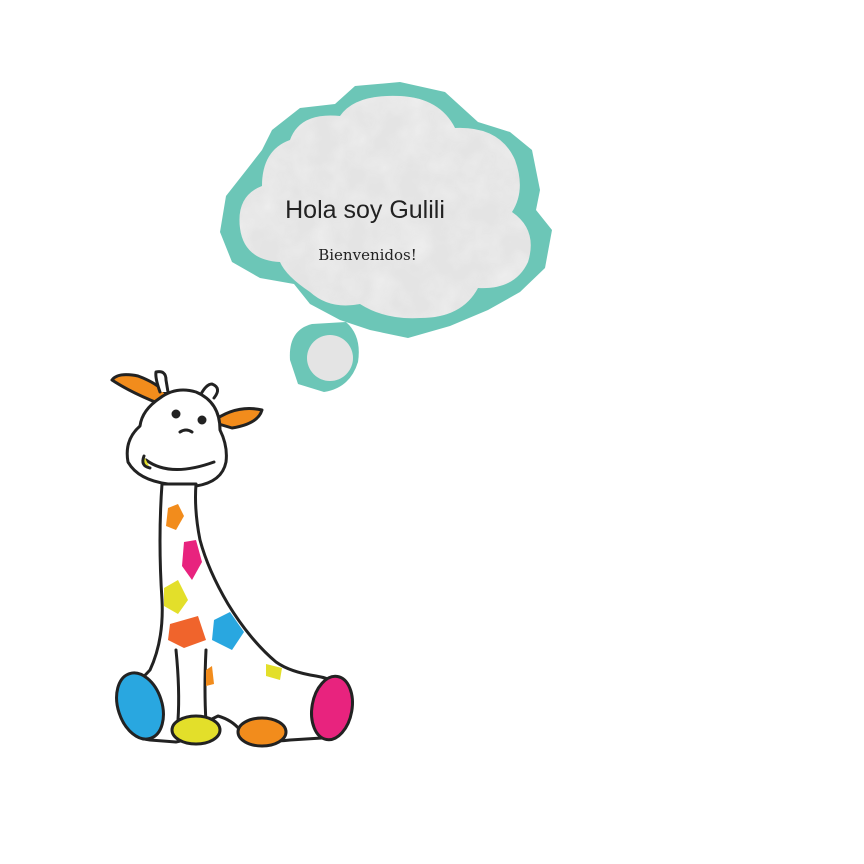 The width and height of the screenshot is (864, 864). Describe the element at coordinates (262, 732) in the screenshot. I see `foot-orange` at that location.